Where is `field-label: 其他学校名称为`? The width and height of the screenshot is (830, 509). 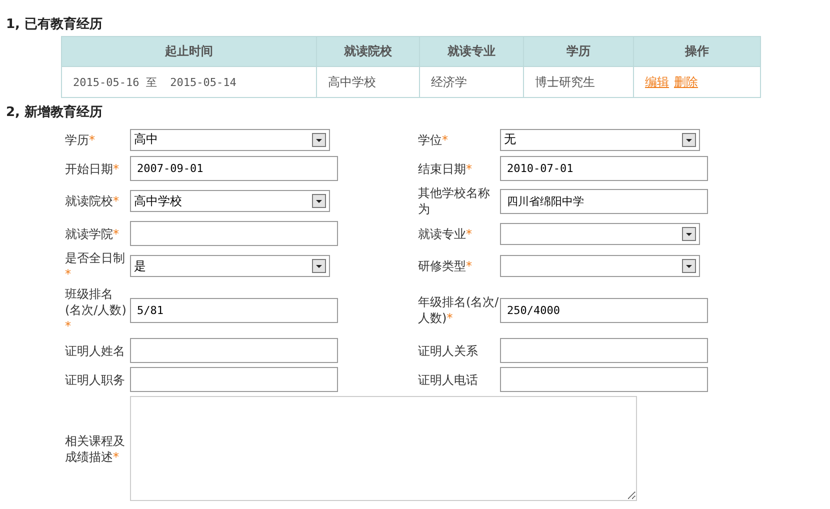 field-label: 其他学校名称为 is located at coordinates (454, 201).